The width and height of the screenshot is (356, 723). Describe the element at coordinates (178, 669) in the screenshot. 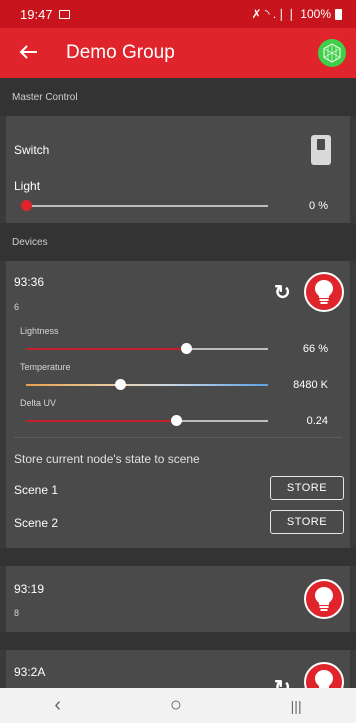

I see `device-card: 93:2A ↻` at that location.